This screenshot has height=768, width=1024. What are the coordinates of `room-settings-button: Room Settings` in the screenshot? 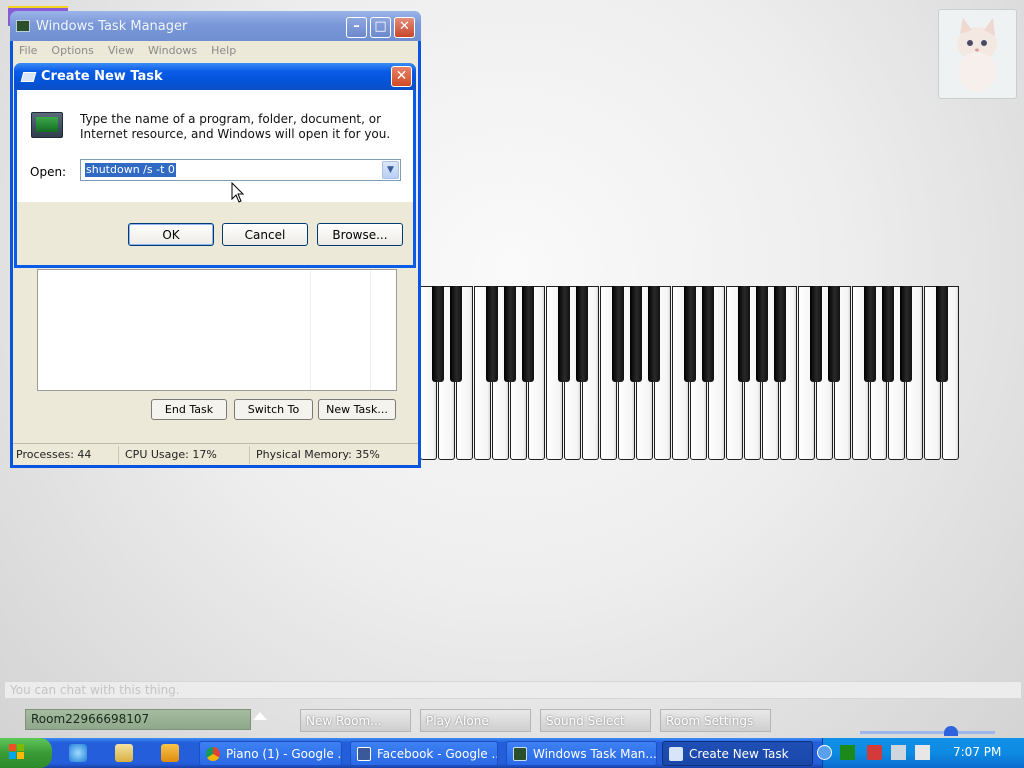 It's located at (715, 720).